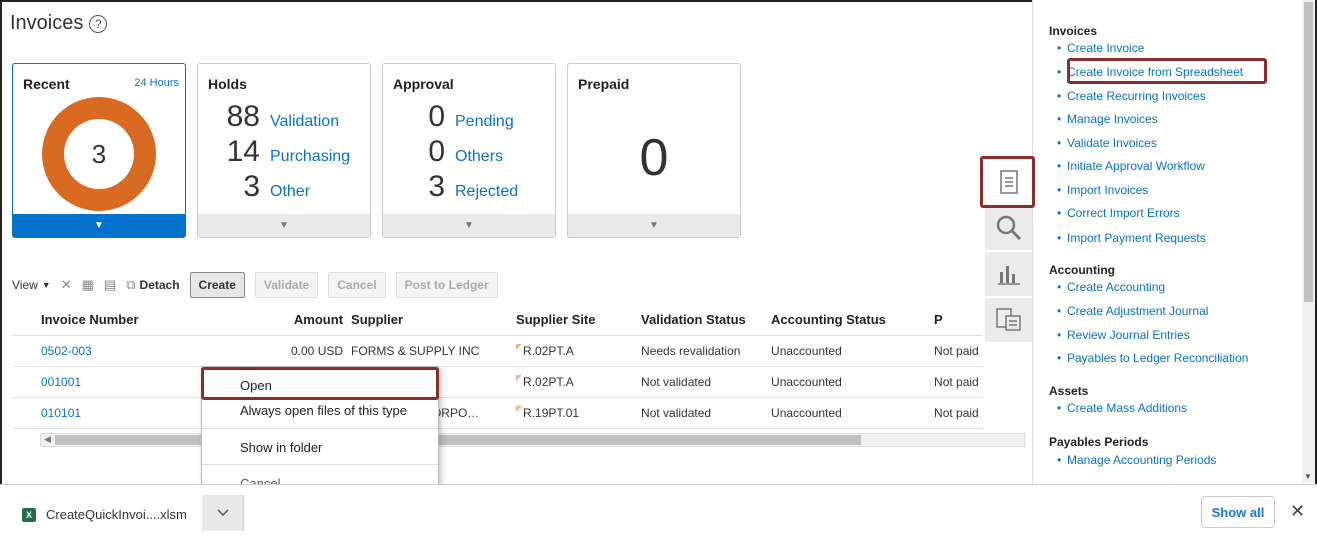  I want to click on task-create-recurring-invoices: Create Recurring Invoices, so click(1131, 96).